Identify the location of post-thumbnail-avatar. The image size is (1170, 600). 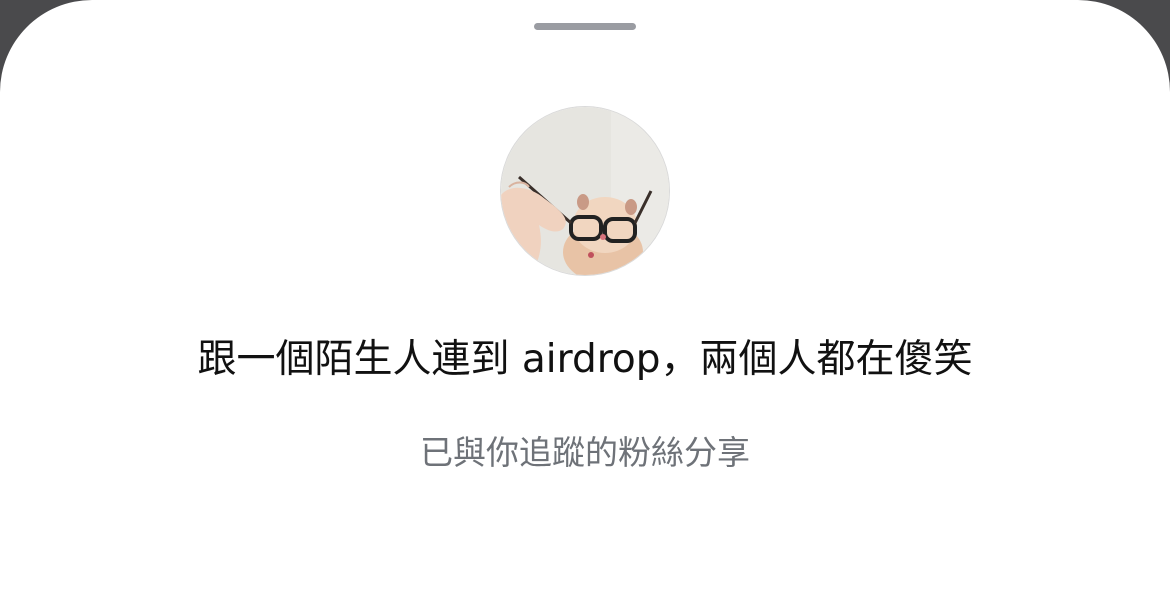
(585, 191).